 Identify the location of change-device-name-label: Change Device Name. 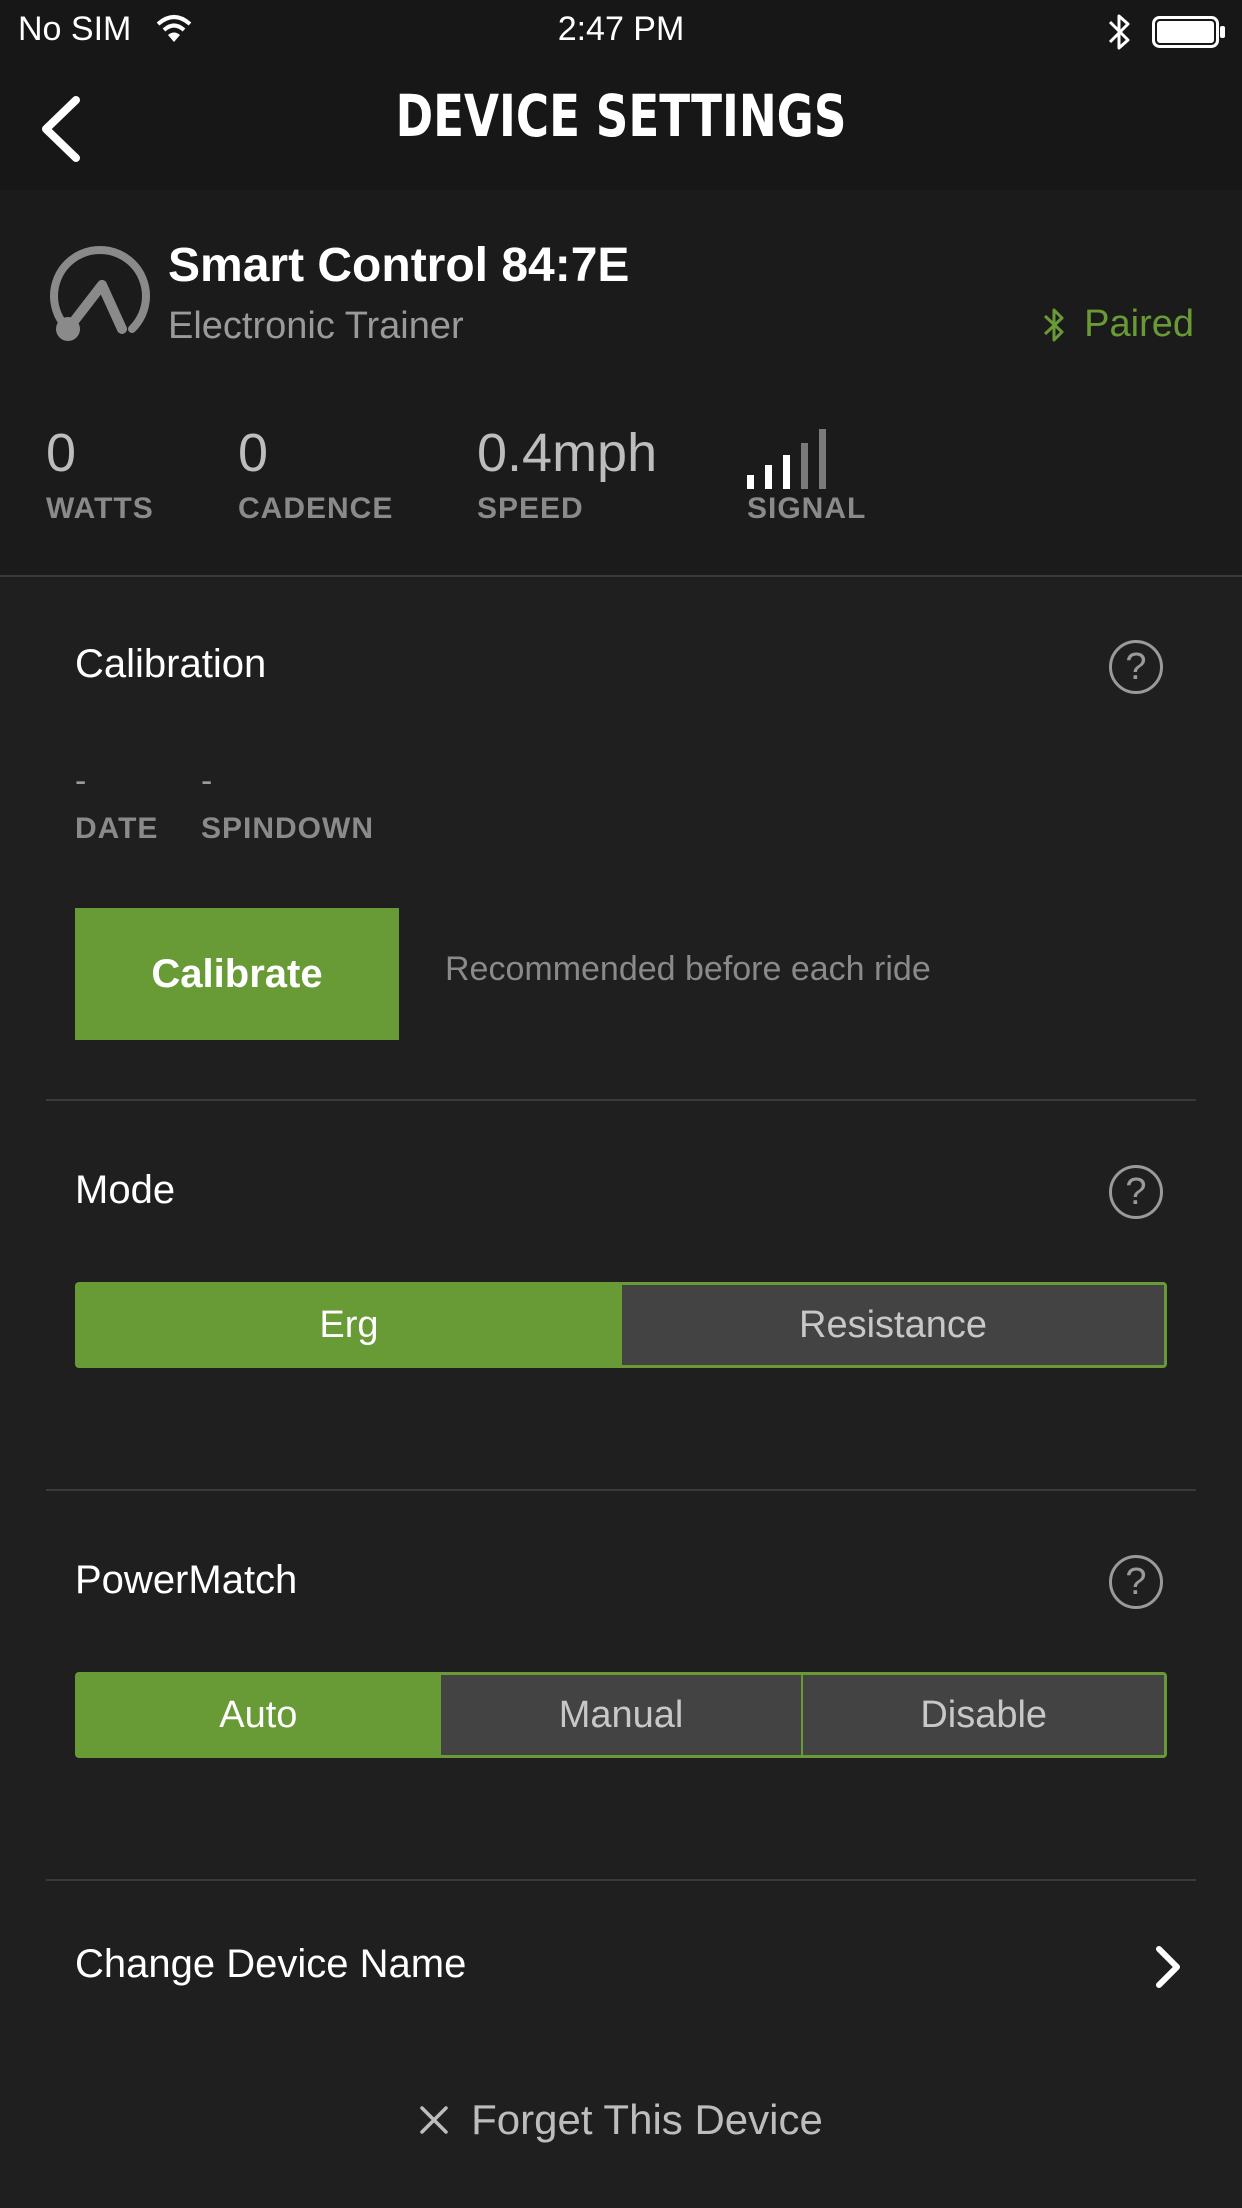
(271, 1964).